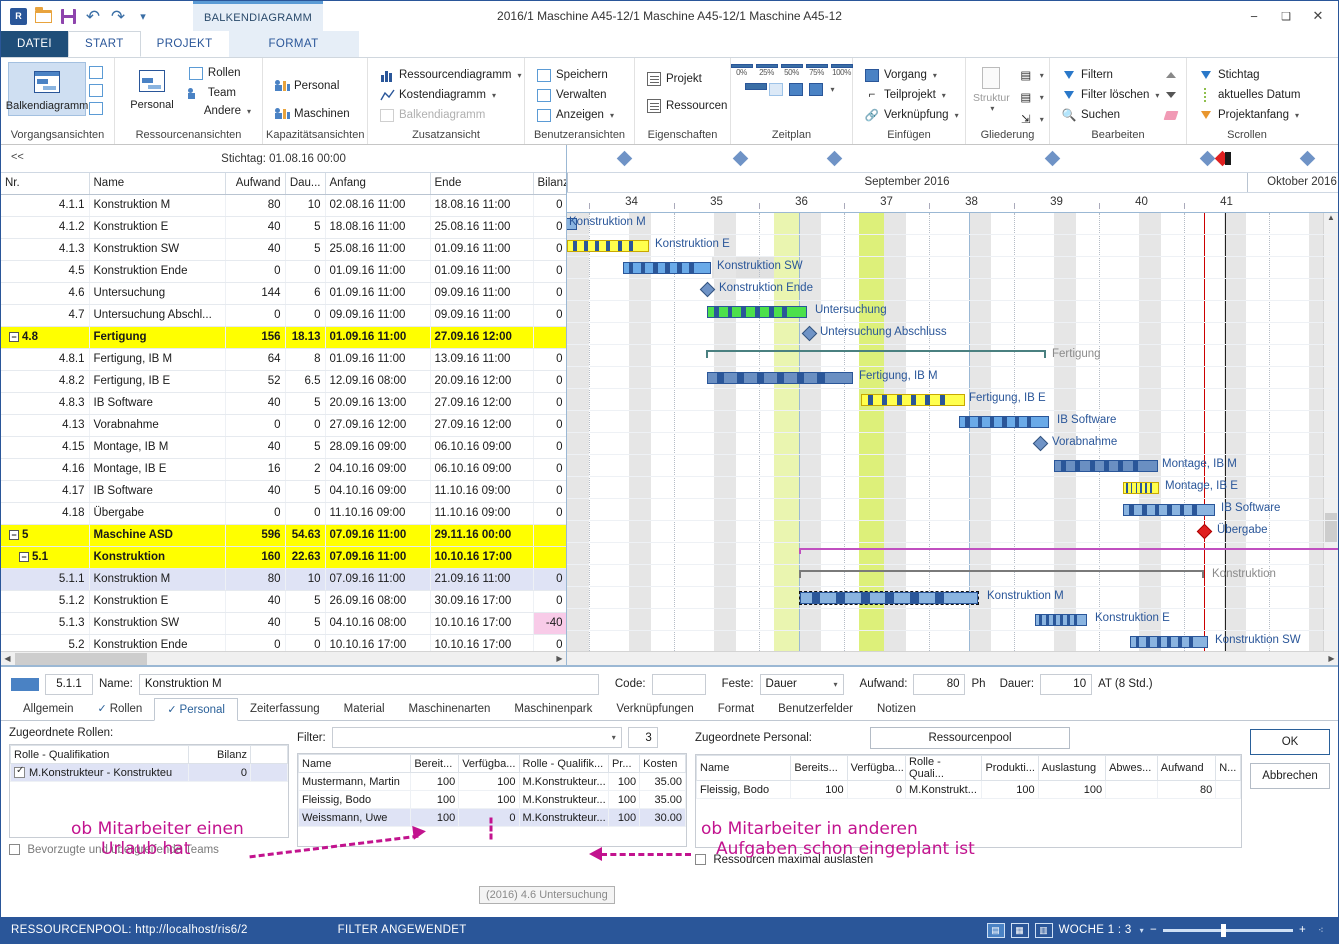  What do you see at coordinates (25, 684) in the screenshot?
I see `task-color-swatch` at bounding box center [25, 684].